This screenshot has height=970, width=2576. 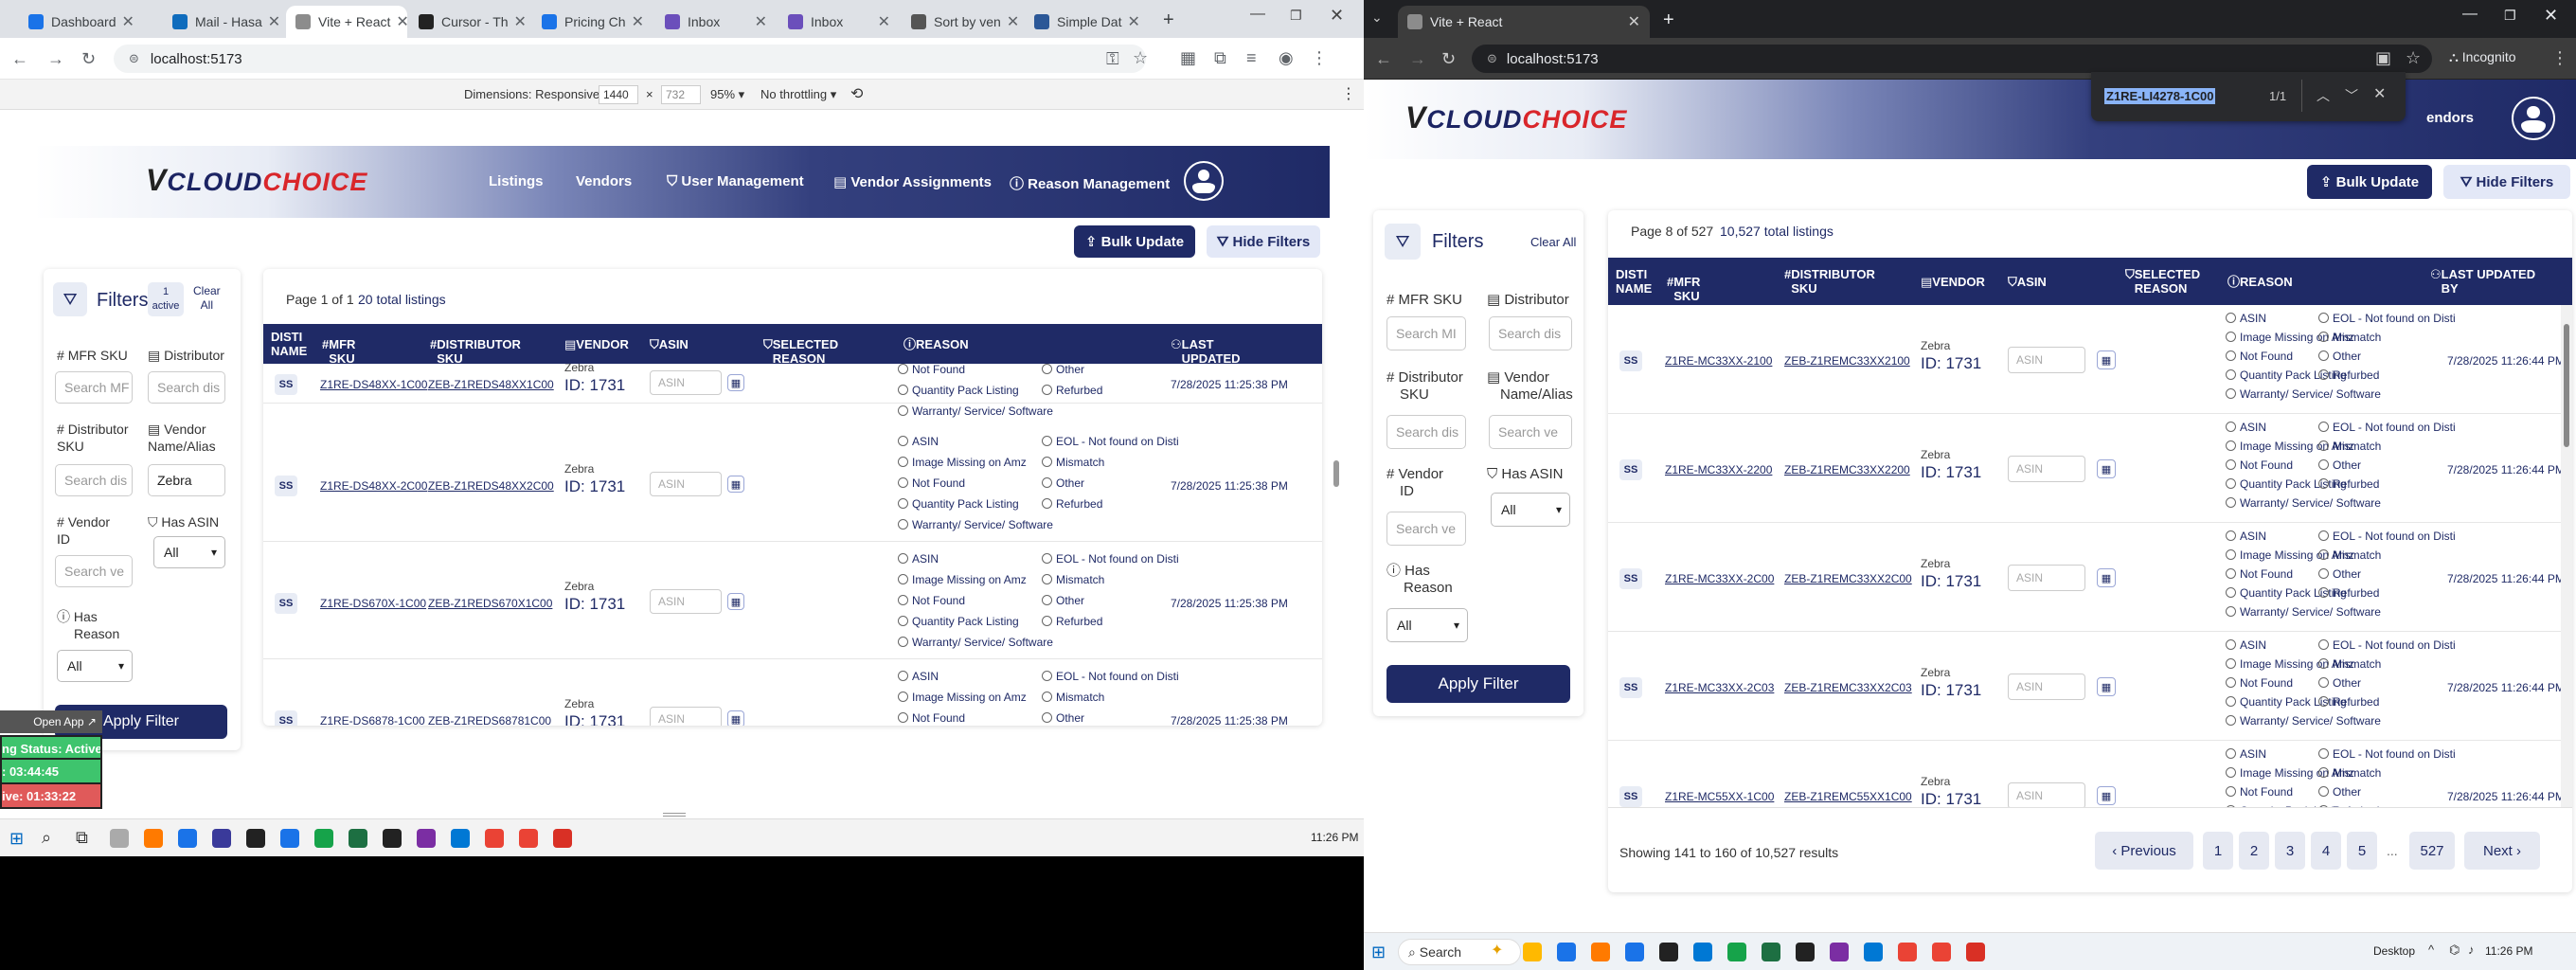 What do you see at coordinates (1718, 361) in the screenshot?
I see `mfr-sku-link: Z1RE-MC33XX-2100` at bounding box center [1718, 361].